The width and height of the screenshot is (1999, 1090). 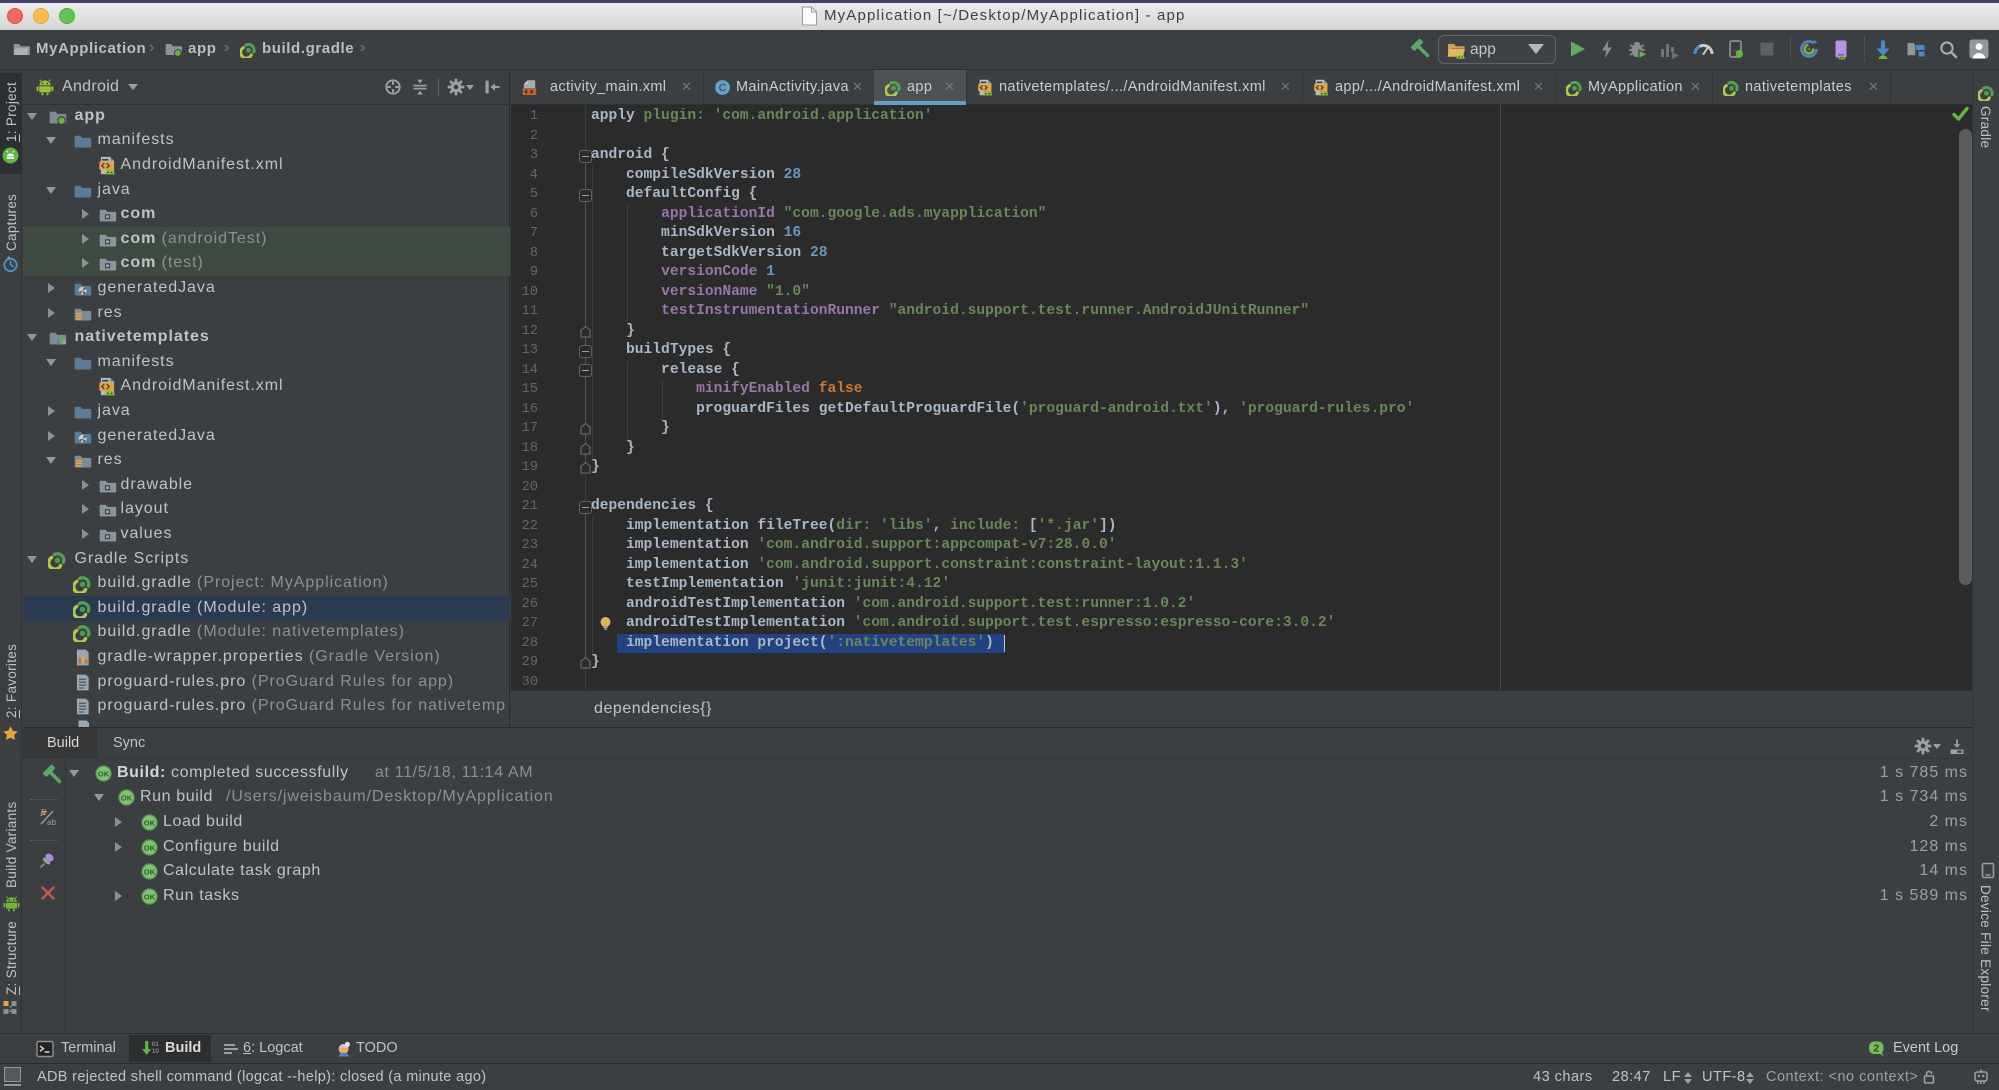 What do you see at coordinates (51, 822) in the screenshot?
I see `svg-text: ab` at bounding box center [51, 822].